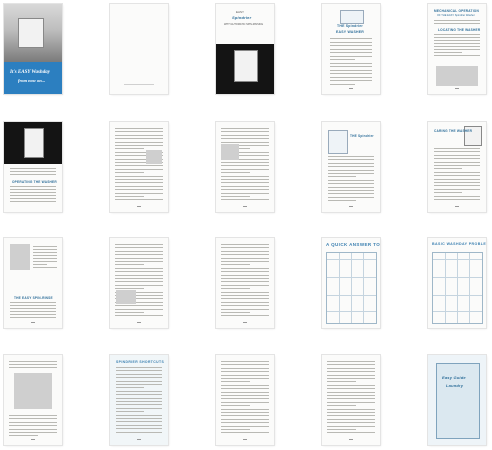 This screenshot has width=492, height=450. I want to click on page-thumbnail-17: SPINDRIER SHORTCUTS, so click(139, 400).